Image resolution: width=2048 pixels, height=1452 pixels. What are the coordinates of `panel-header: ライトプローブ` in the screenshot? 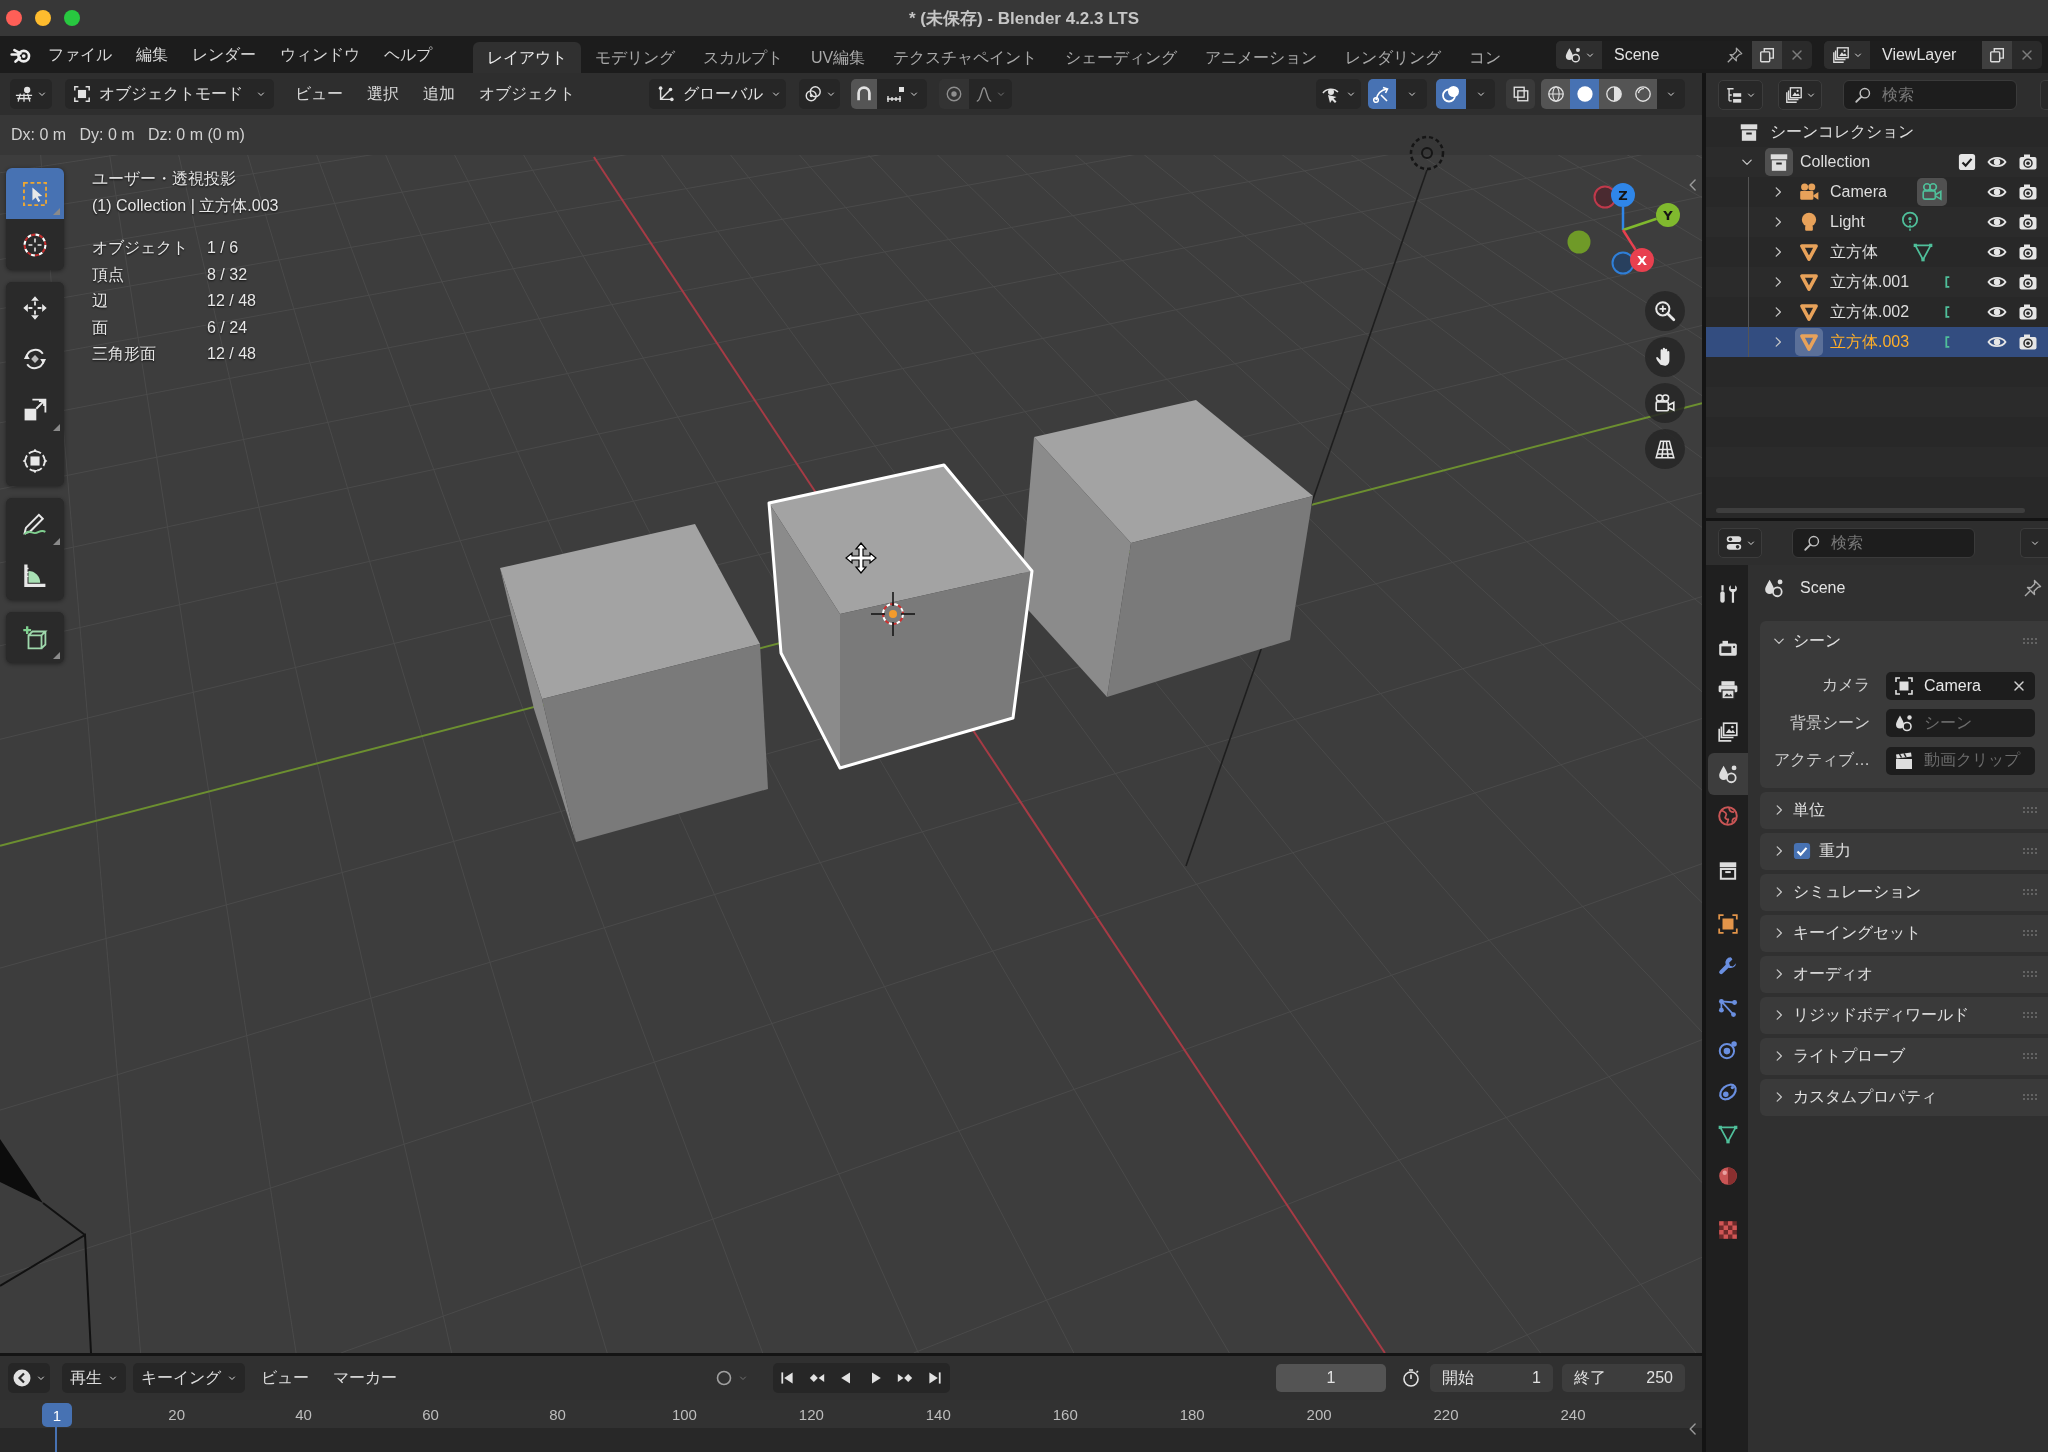 It's located at (1904, 1056).